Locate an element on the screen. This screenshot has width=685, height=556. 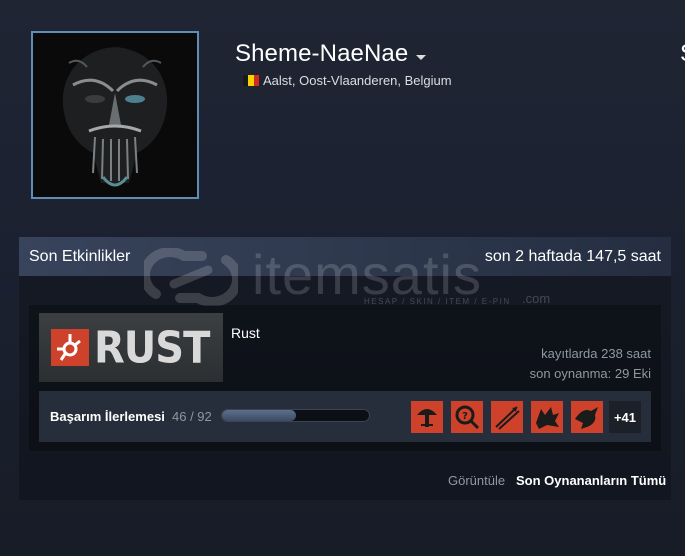
profile-location: Aalst, Oost-Vlaanderen, Belgium is located at coordinates (357, 80).